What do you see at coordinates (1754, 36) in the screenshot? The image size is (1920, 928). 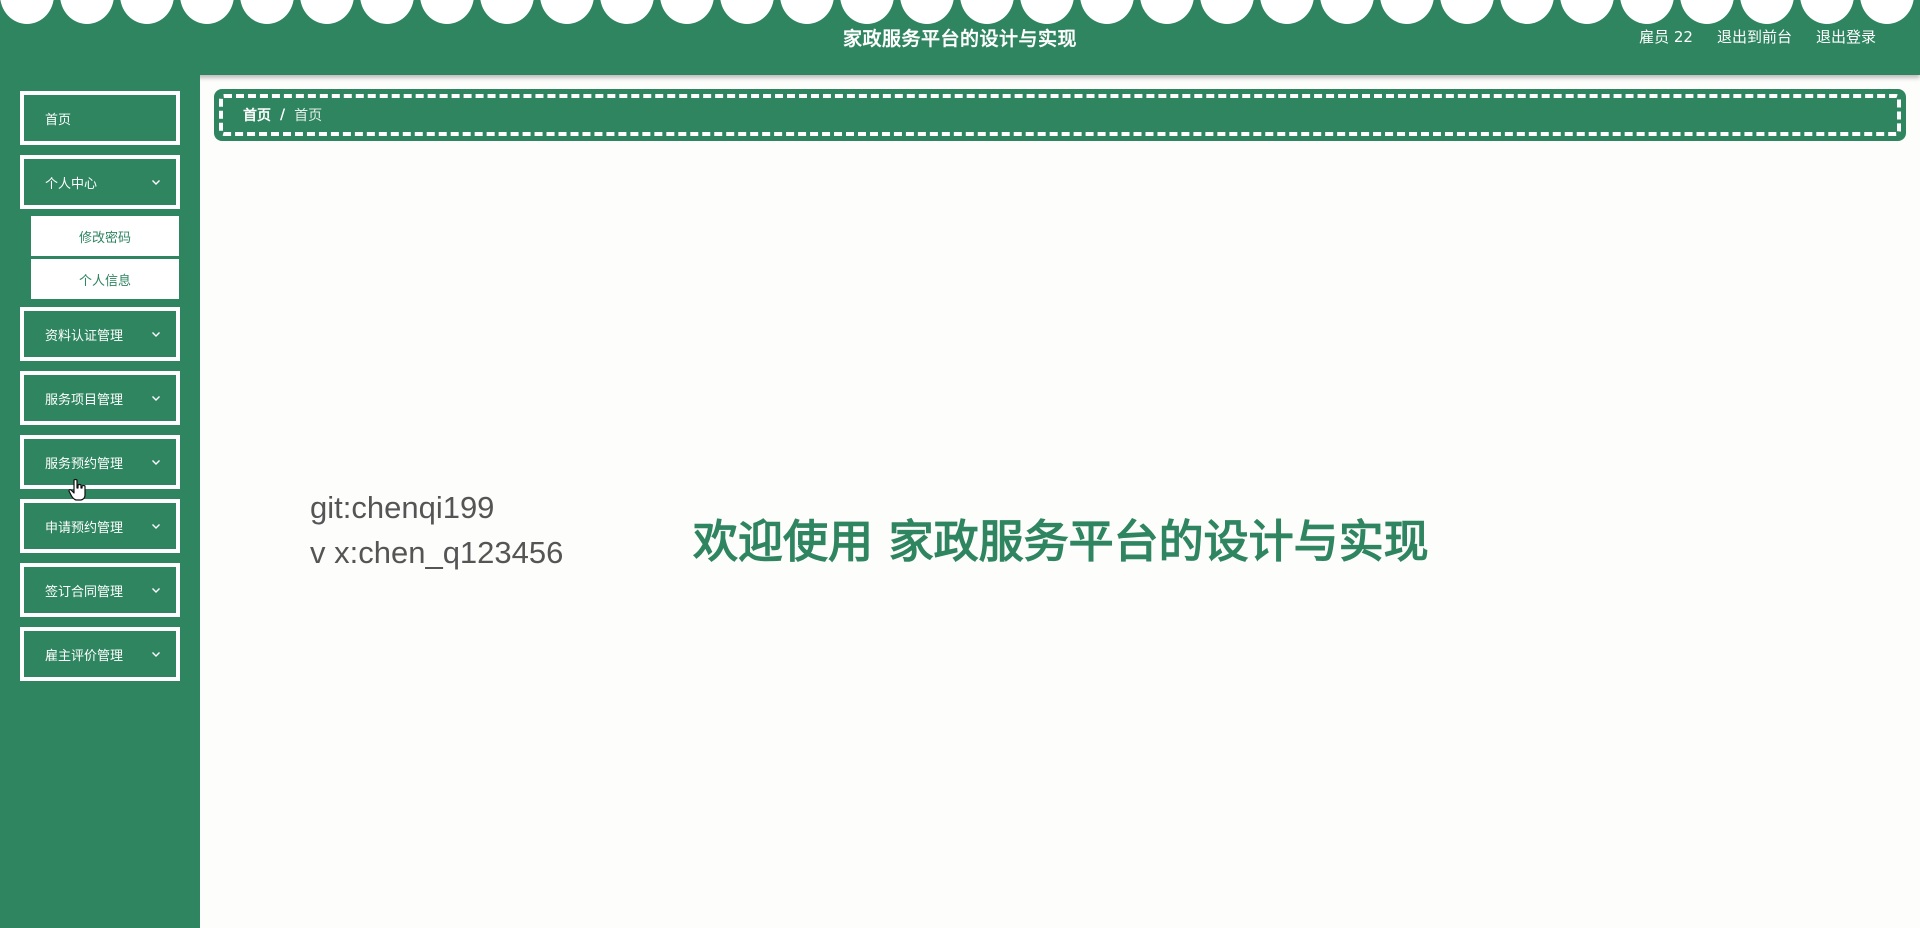 I see `exit-to-front-link: 退出到前台` at bounding box center [1754, 36].